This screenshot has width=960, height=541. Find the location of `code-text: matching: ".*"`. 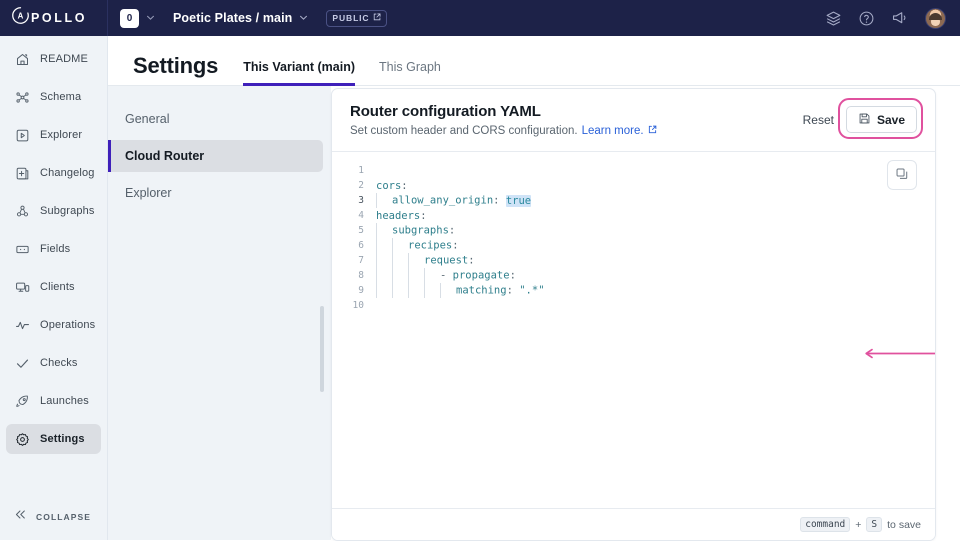

code-text: matching: ".*" is located at coordinates (460, 290).